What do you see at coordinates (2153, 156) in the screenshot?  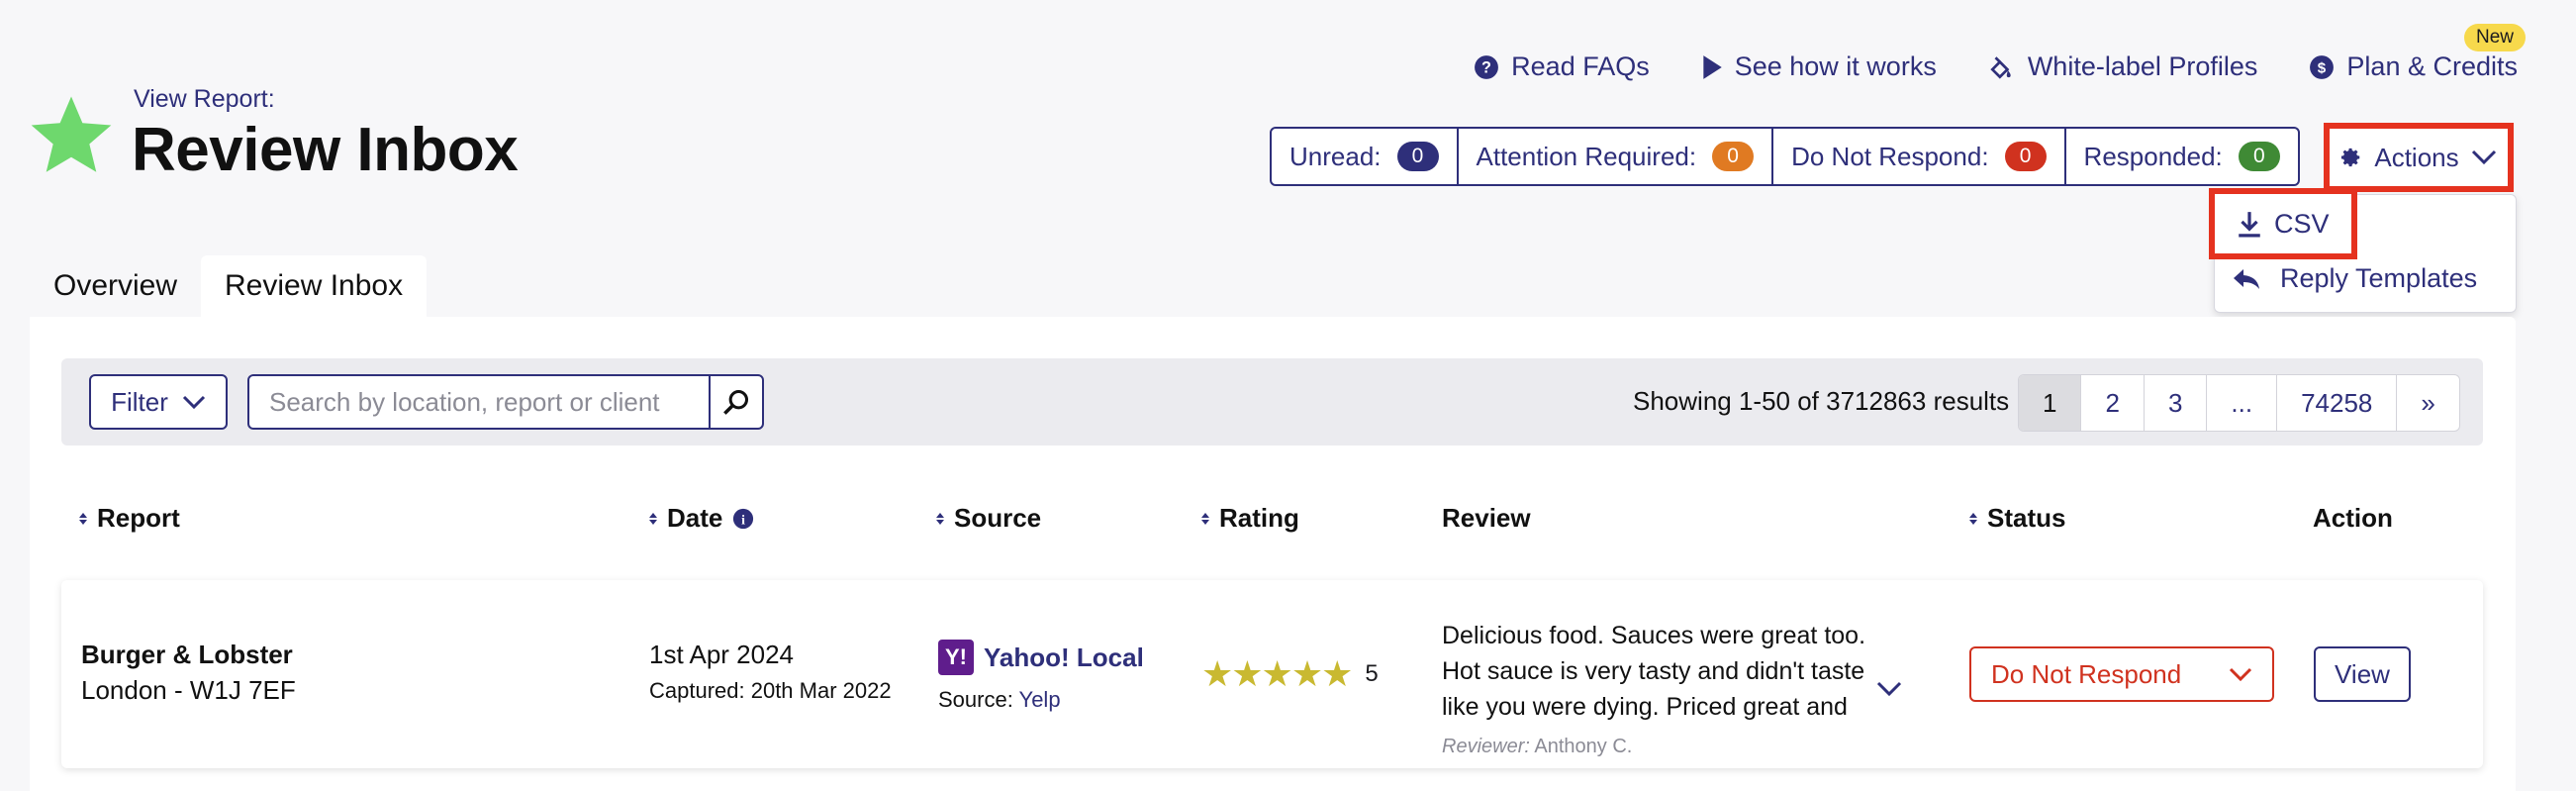 I see `status-responded-label: Responded:` at bounding box center [2153, 156].